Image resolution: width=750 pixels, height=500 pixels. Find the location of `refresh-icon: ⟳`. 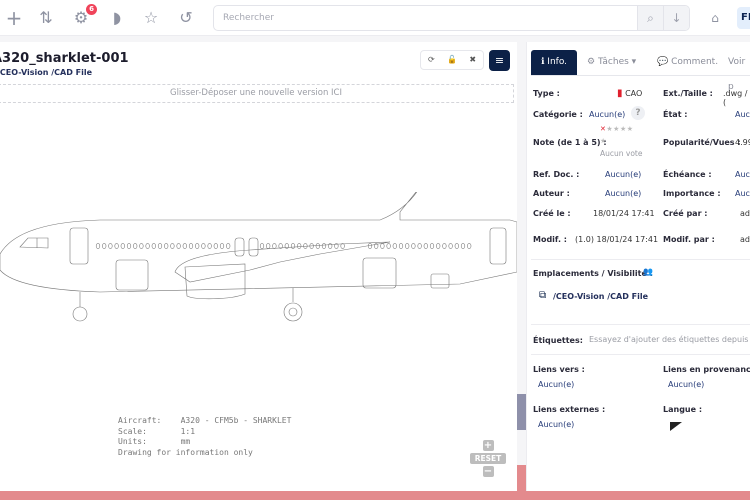

refresh-icon: ⟳ is located at coordinates (431, 60).